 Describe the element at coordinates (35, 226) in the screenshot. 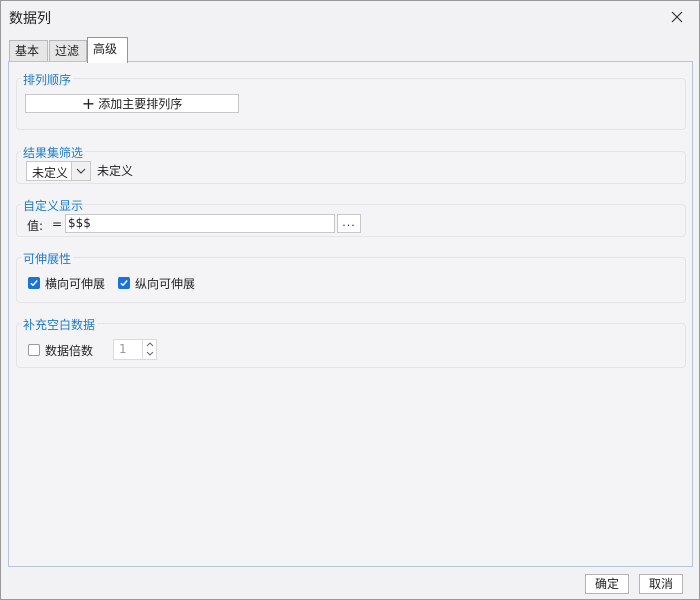

I see `value-label: 值:` at that location.